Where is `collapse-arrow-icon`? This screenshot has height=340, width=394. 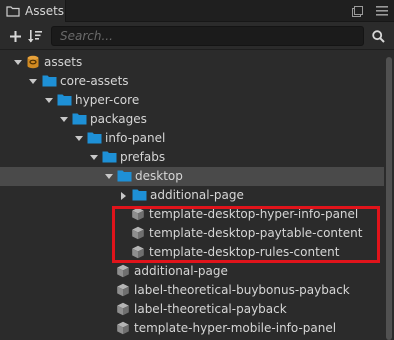
collapse-arrow-icon is located at coordinates (124, 196).